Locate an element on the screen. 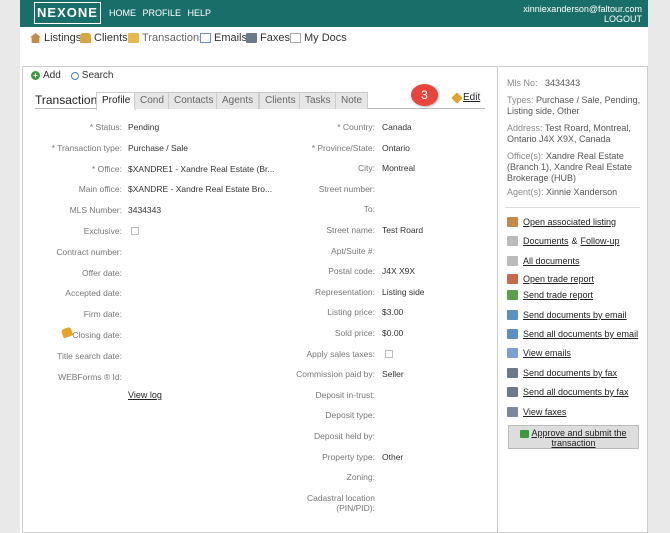 This screenshot has height=533, width=670. tab-tasks: Tasks is located at coordinates (318, 100).